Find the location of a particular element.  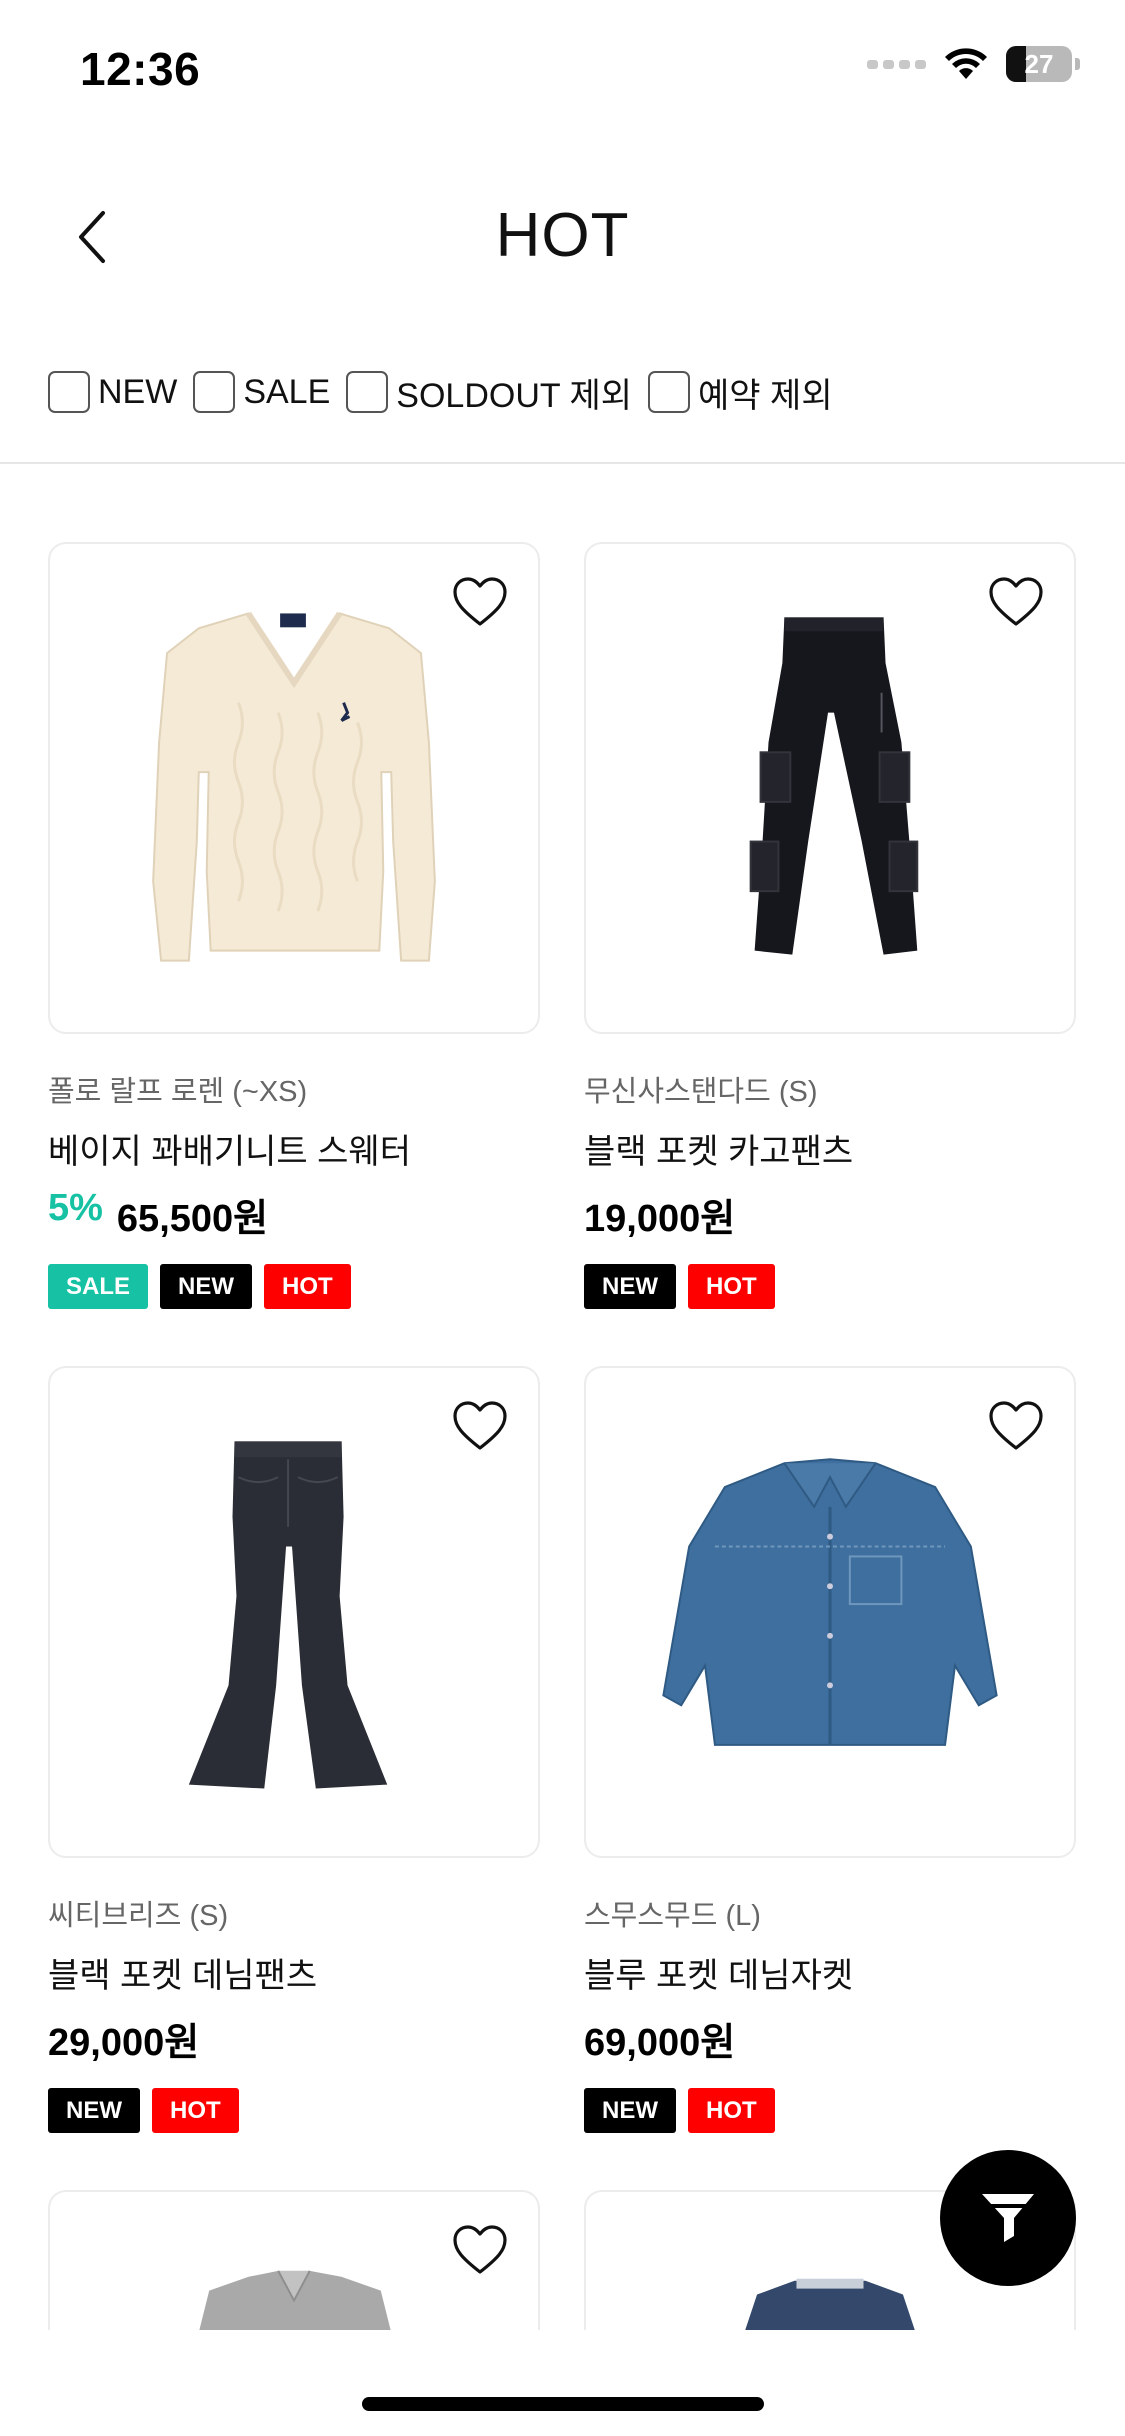

sale-badge: SALE is located at coordinates (98, 1286).